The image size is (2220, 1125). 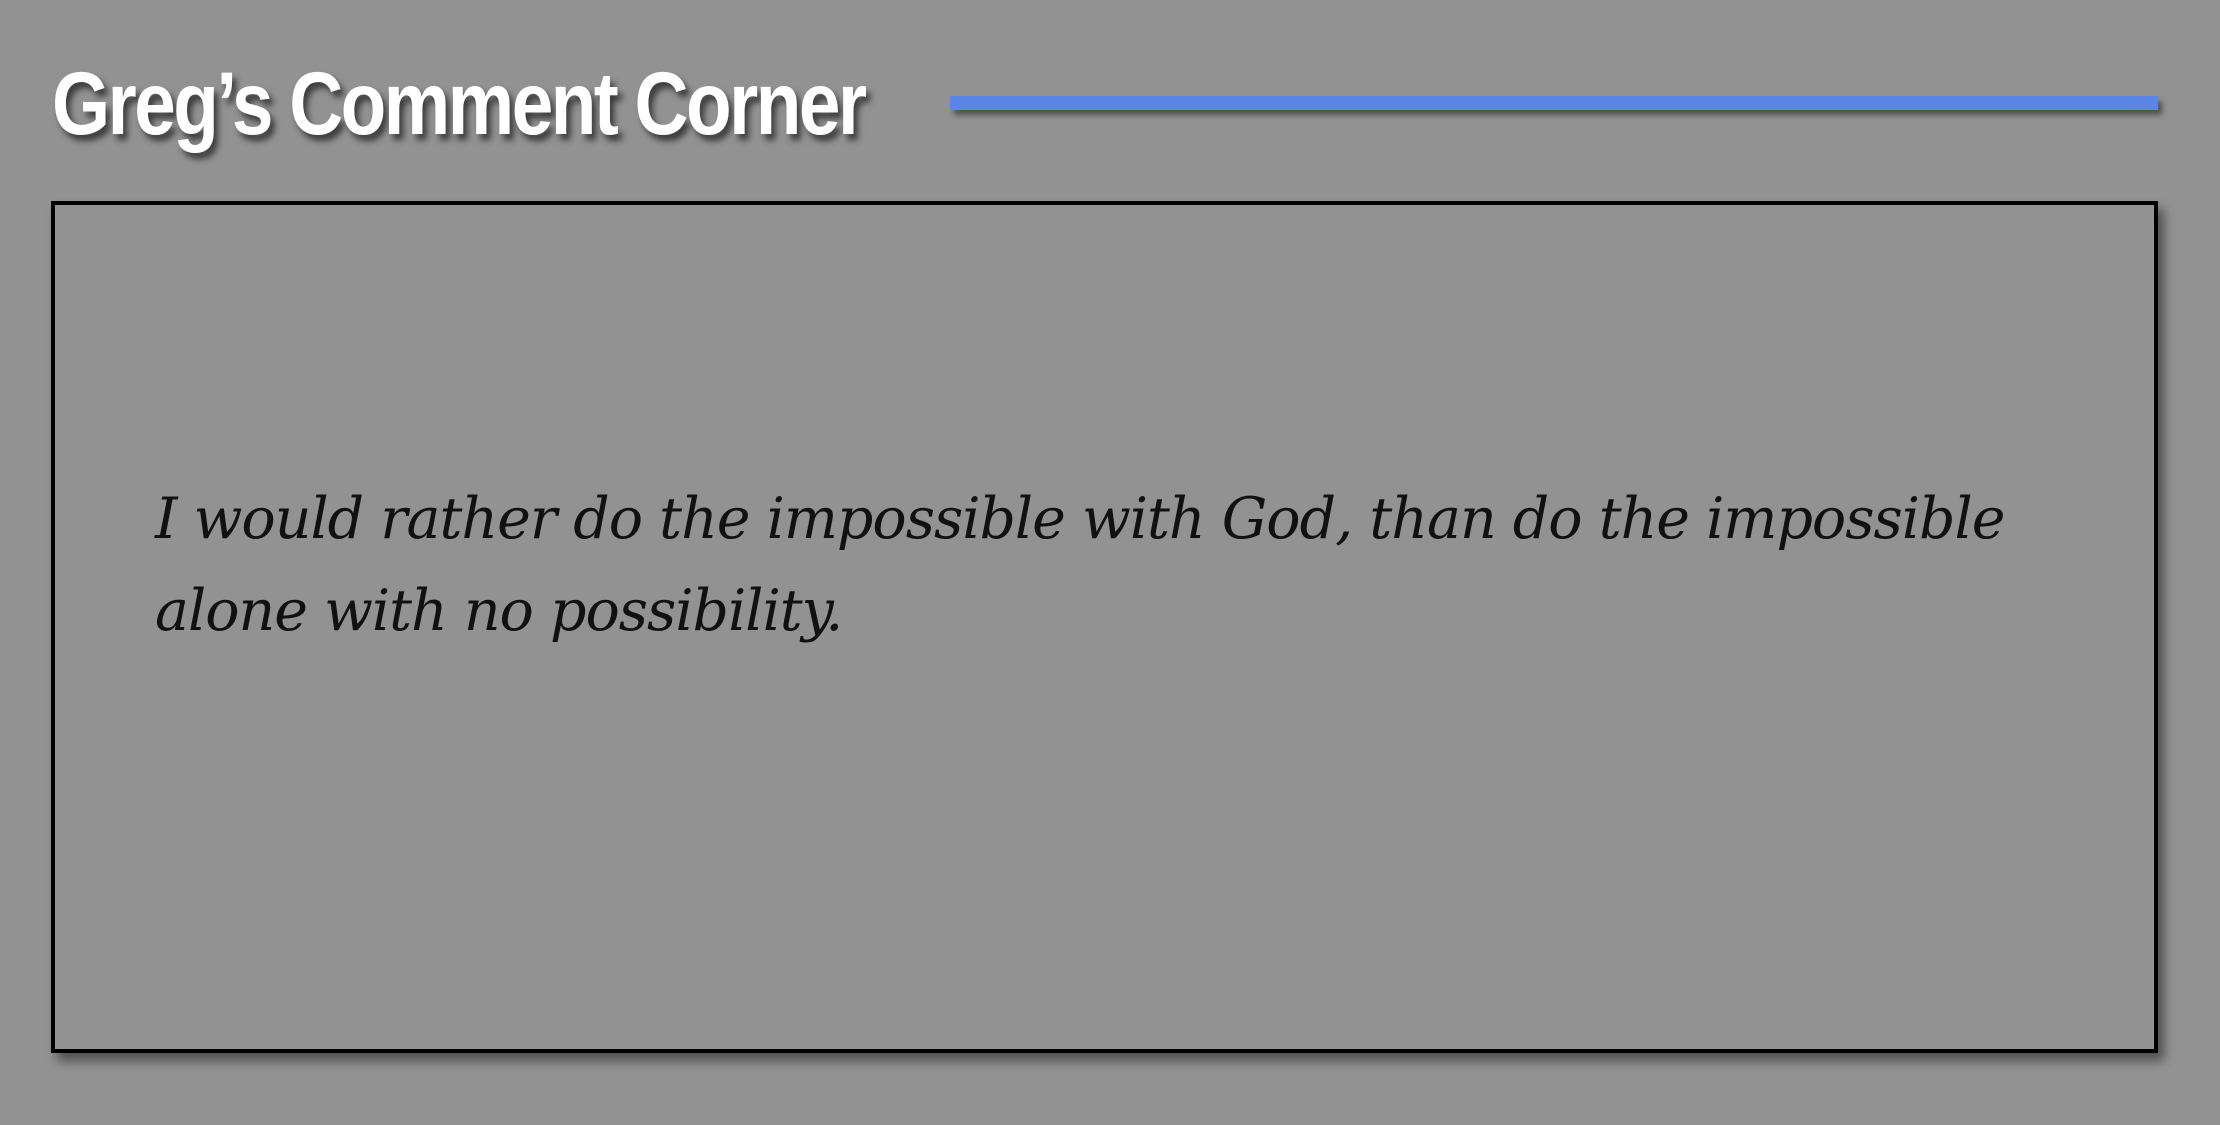 I want to click on title-accent-rule, so click(x=1554, y=103).